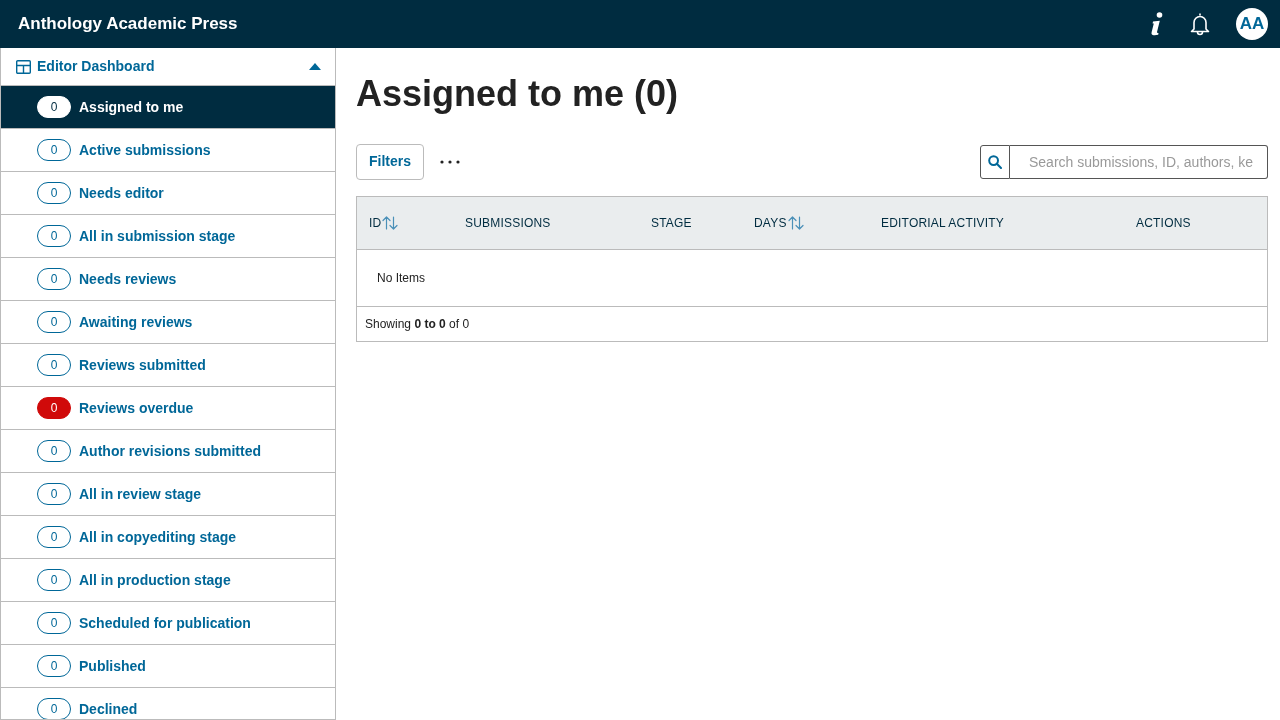 The image size is (1280, 720). I want to click on search-icon, so click(995, 161).